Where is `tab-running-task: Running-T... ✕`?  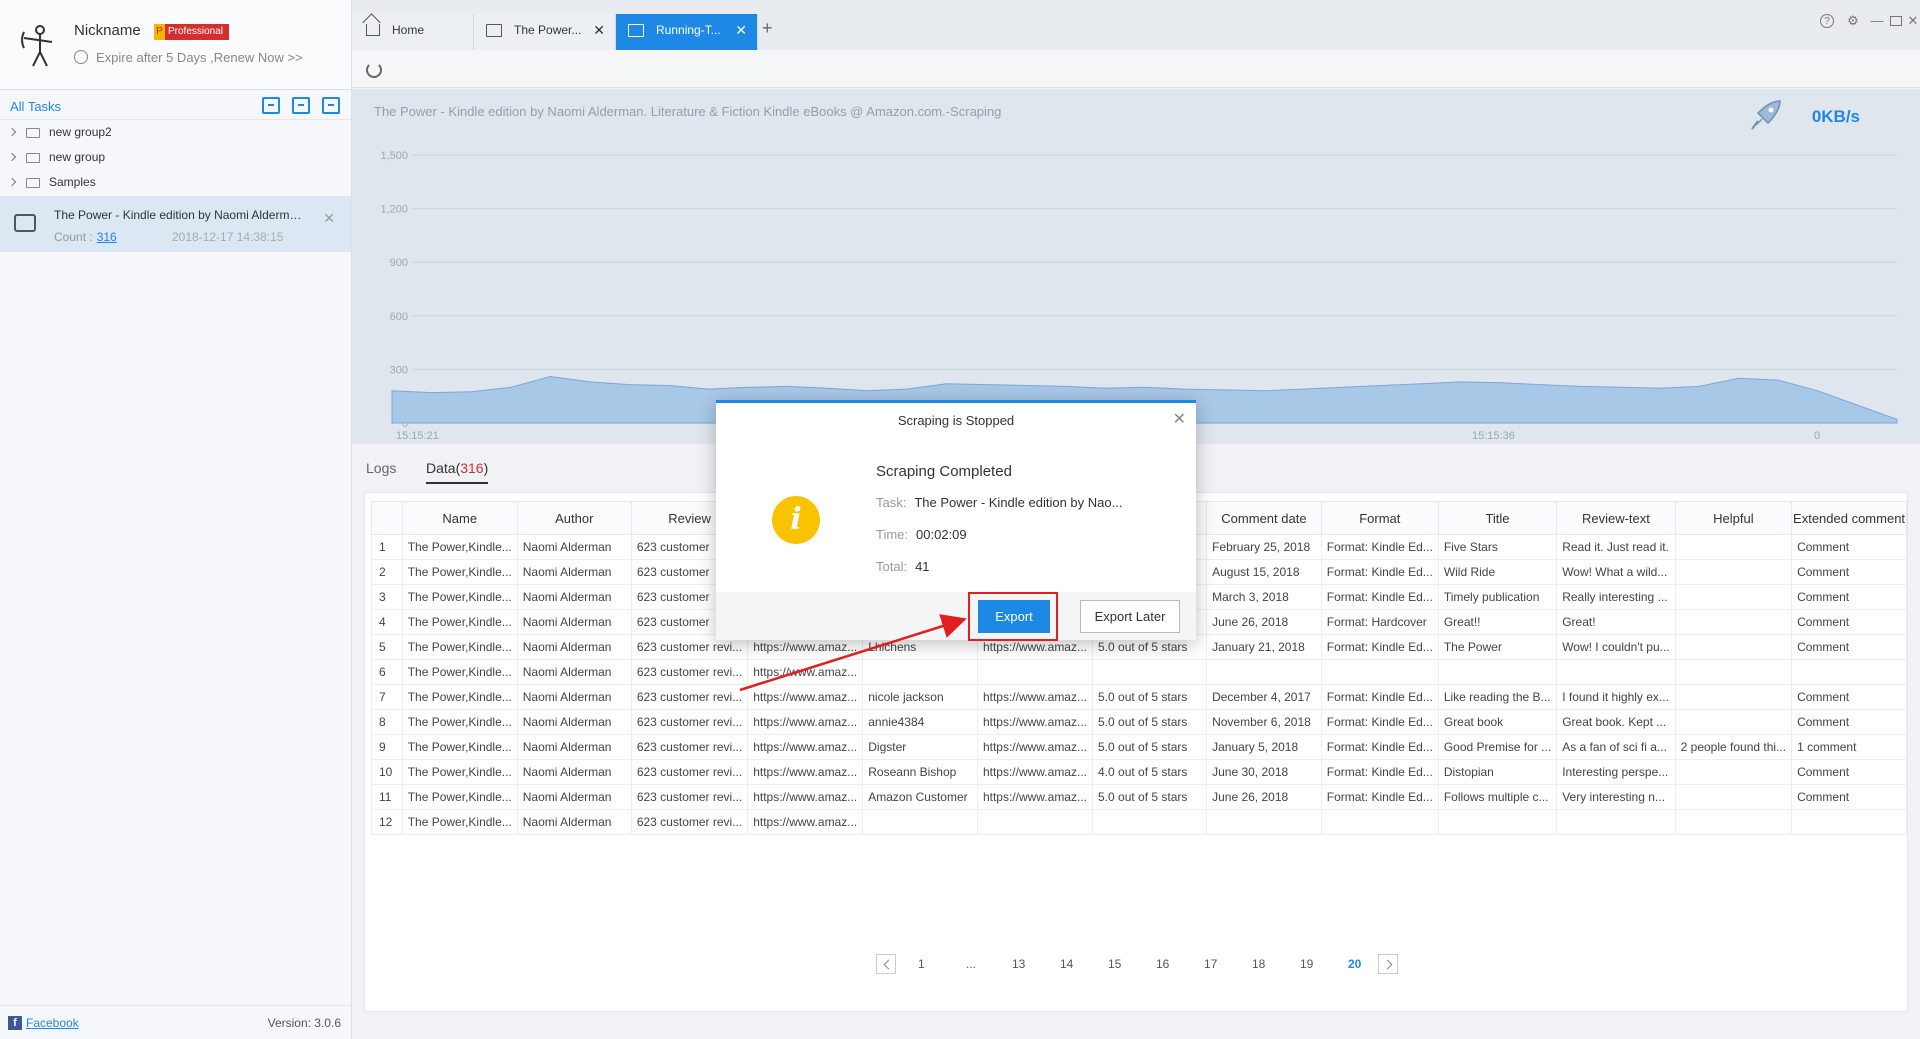 tab-running-task: Running-T... ✕ is located at coordinates (687, 32).